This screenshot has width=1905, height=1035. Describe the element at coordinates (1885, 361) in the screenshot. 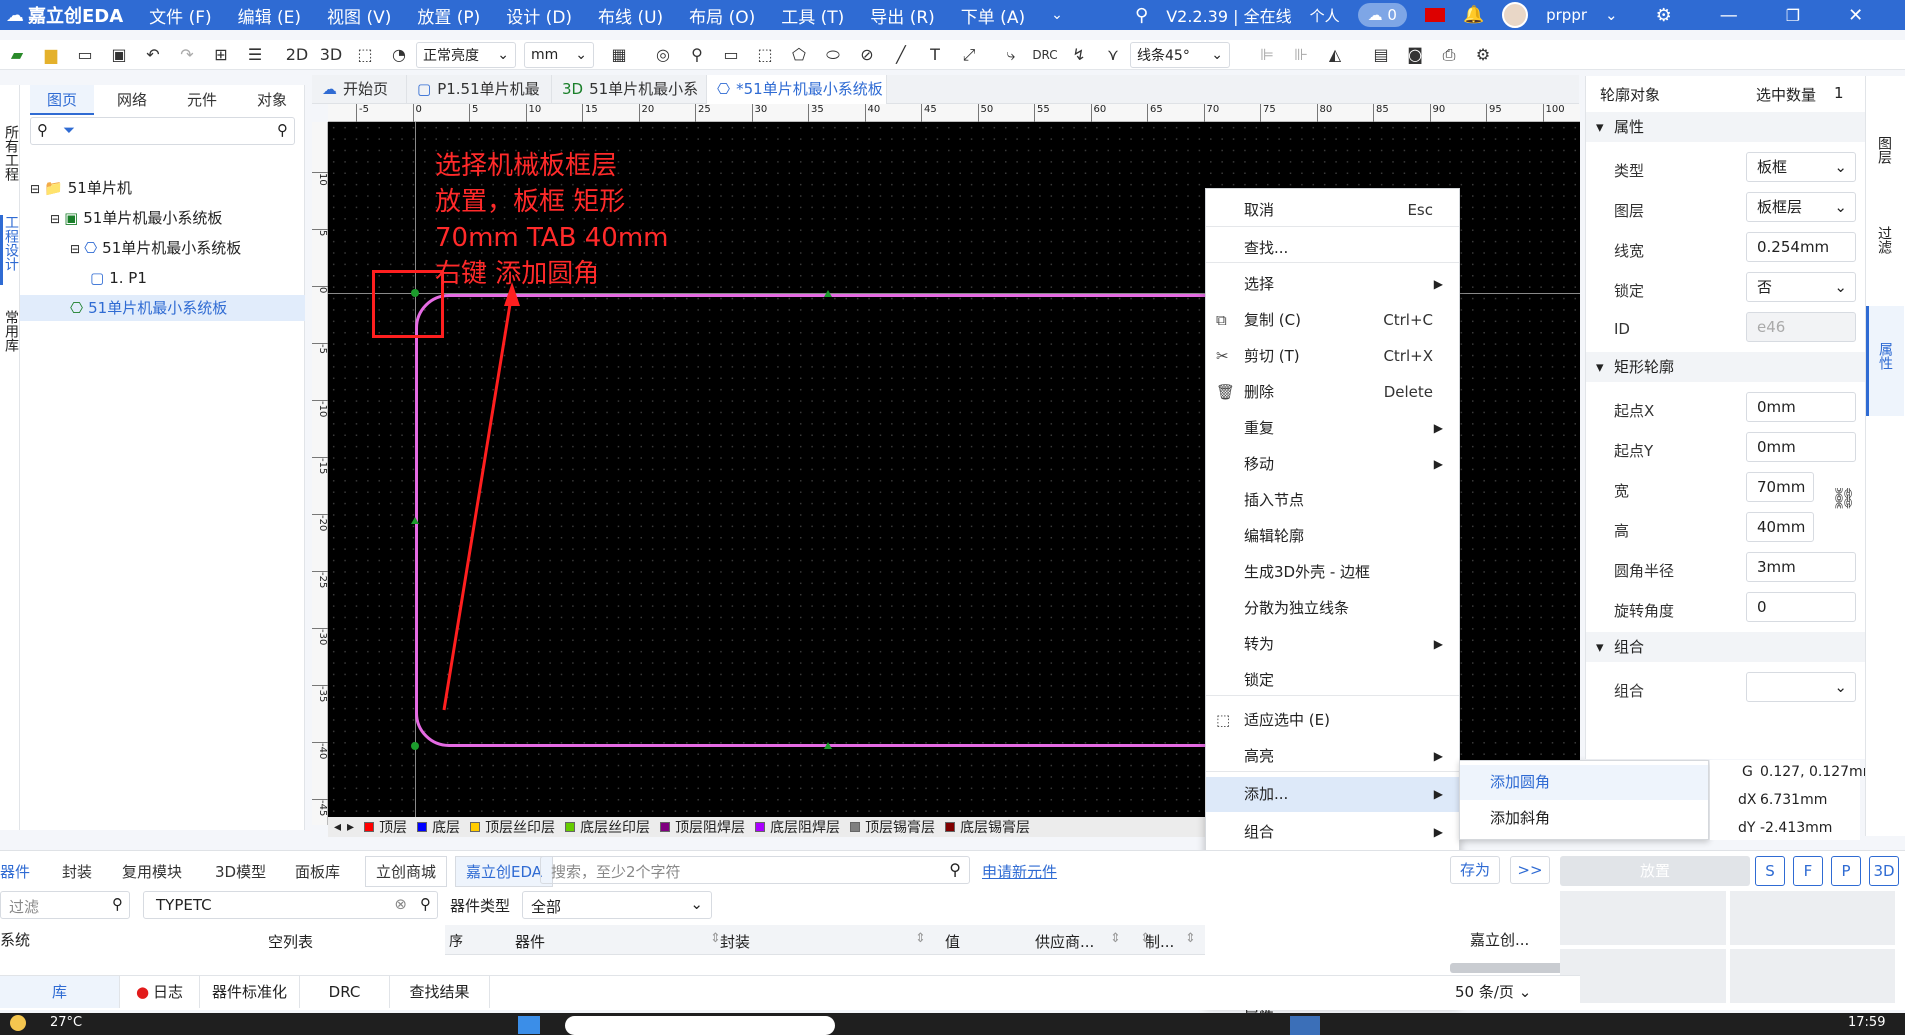

I see `strip-properties-tab: 属性` at that location.